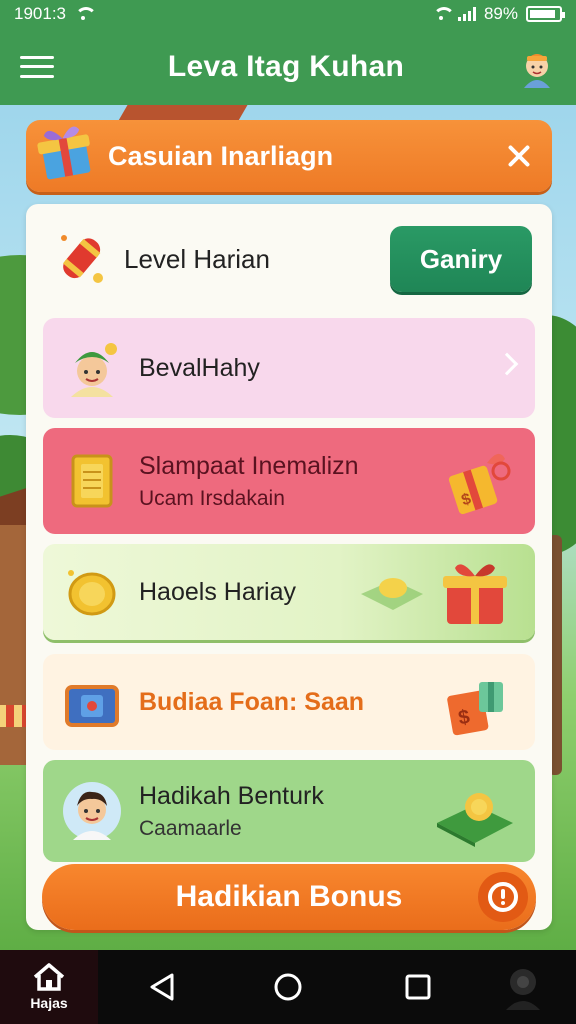  I want to click on gift-tag-icon: $, so click(475, 481).